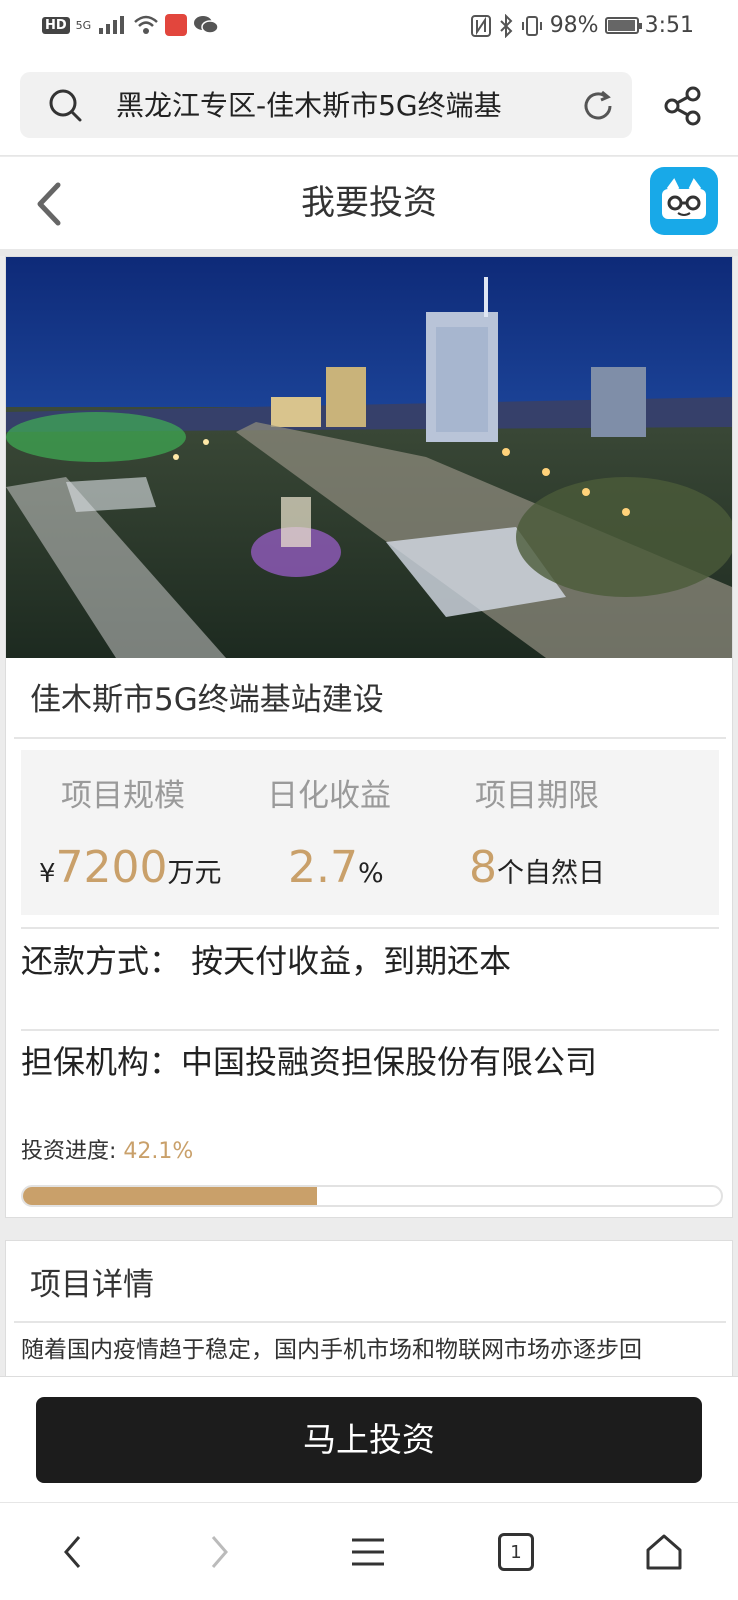 This screenshot has width=738, height=1600. Describe the element at coordinates (266, 961) in the screenshot. I see `repayment-method: 还款方式： 按天付收益，到期还本` at that location.